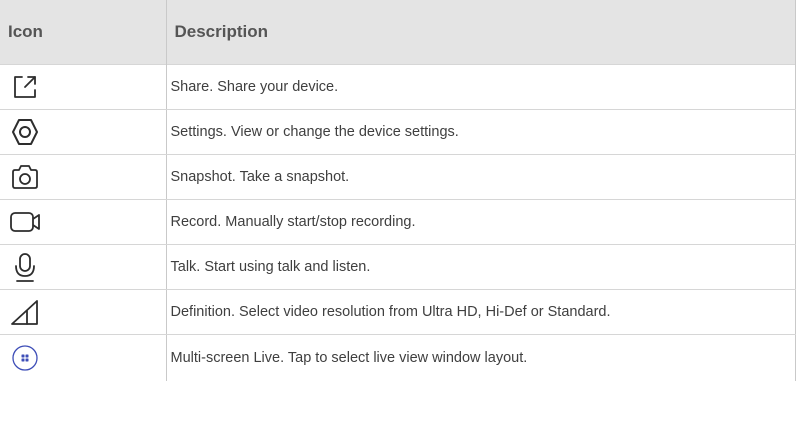 This screenshot has width=803, height=426. What do you see at coordinates (25, 177) in the screenshot?
I see `snapshot-icon` at bounding box center [25, 177].